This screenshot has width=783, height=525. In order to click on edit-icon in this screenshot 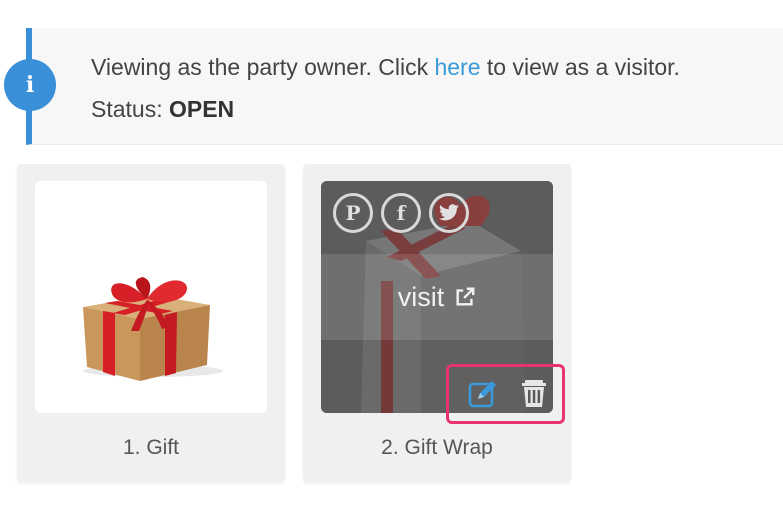, I will do `click(483, 394)`.